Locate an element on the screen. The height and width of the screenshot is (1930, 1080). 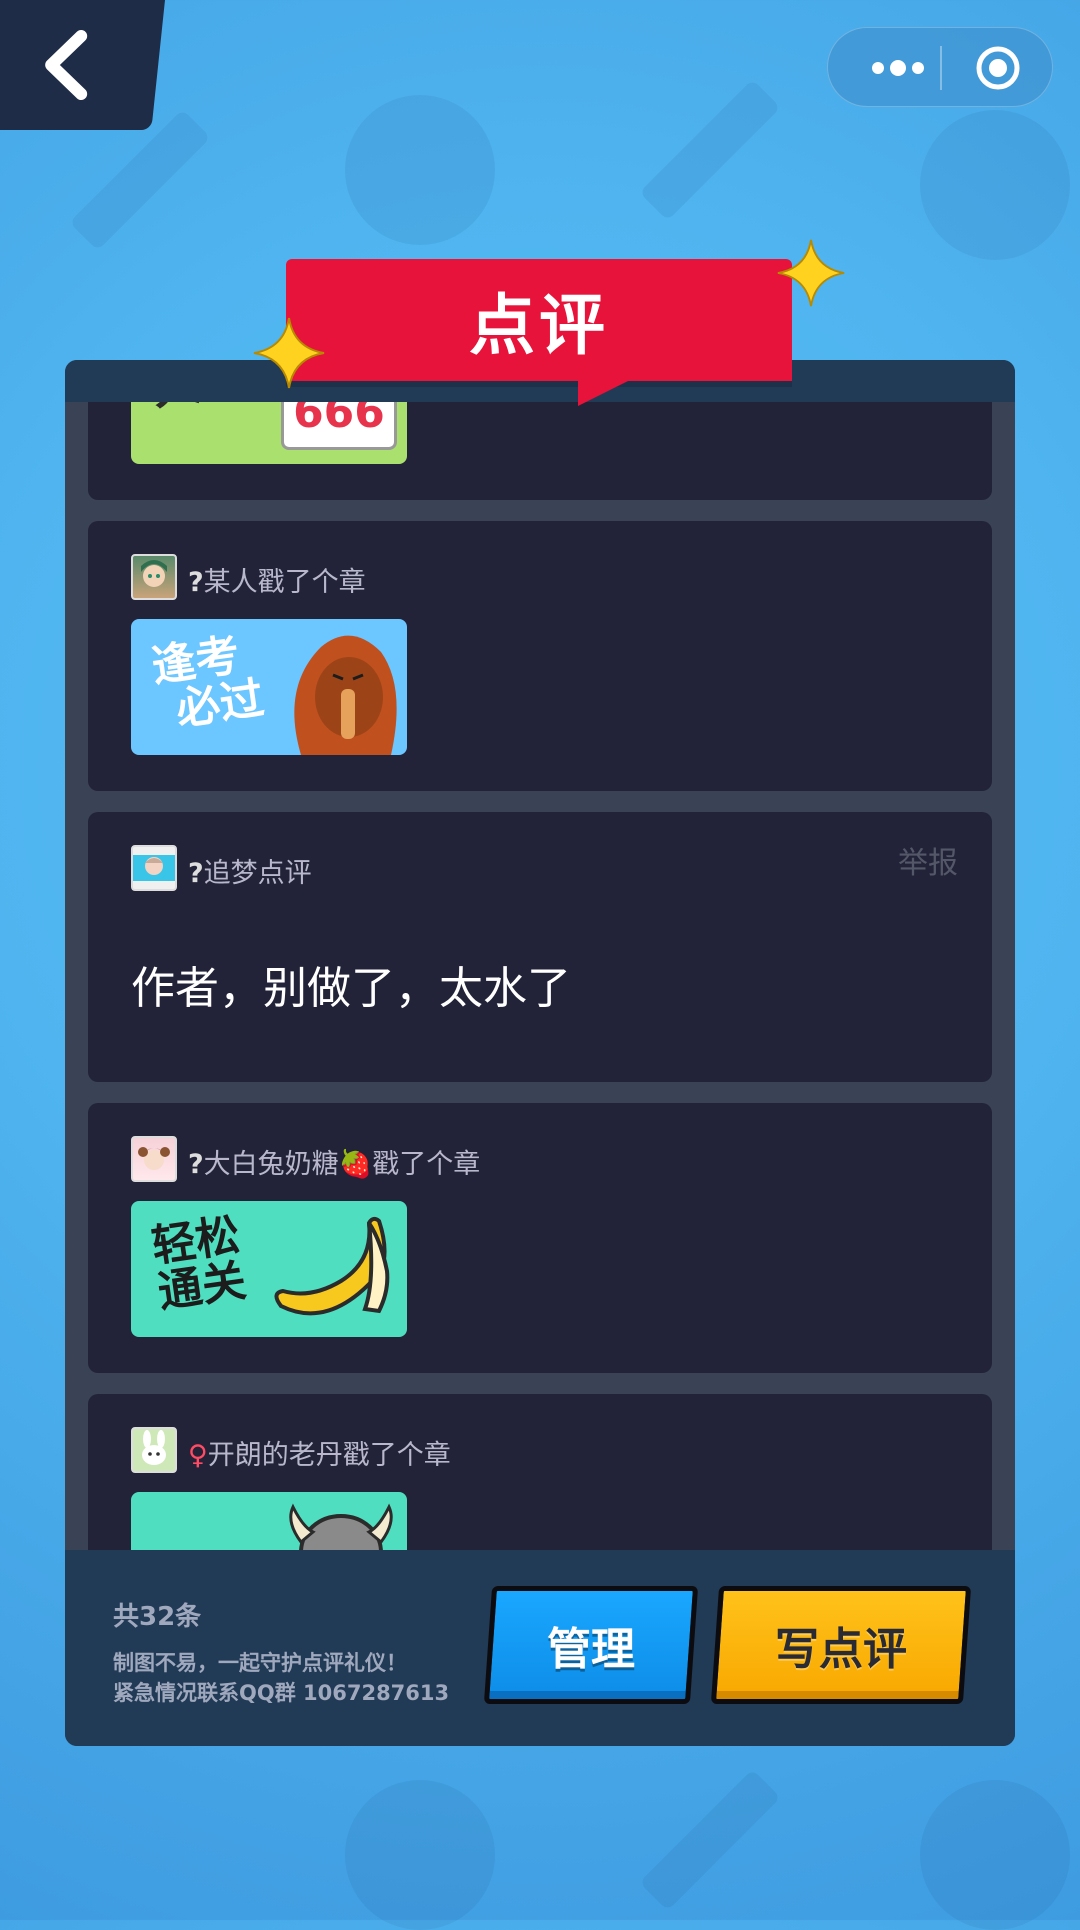
ribbon-tail is located at coordinates (608, 391).